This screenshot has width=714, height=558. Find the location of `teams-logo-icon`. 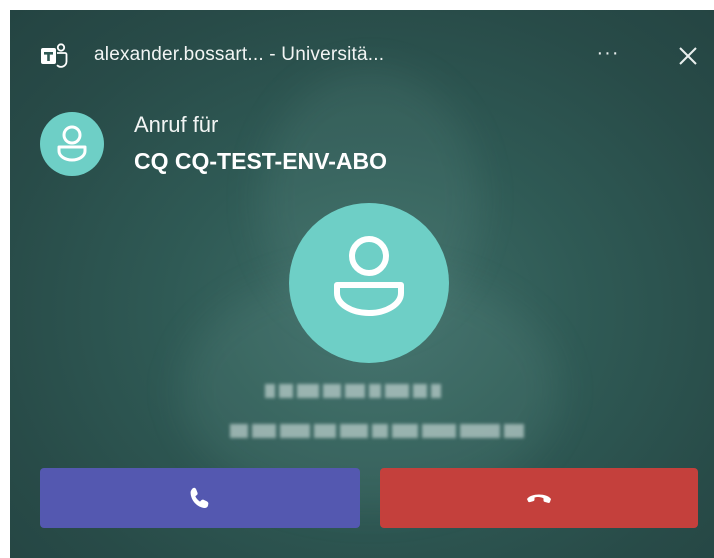

teams-logo-icon is located at coordinates (54, 55).